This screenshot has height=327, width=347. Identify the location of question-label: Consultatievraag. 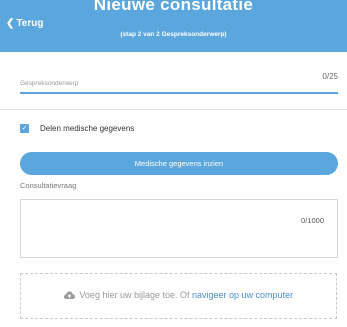
(48, 185).